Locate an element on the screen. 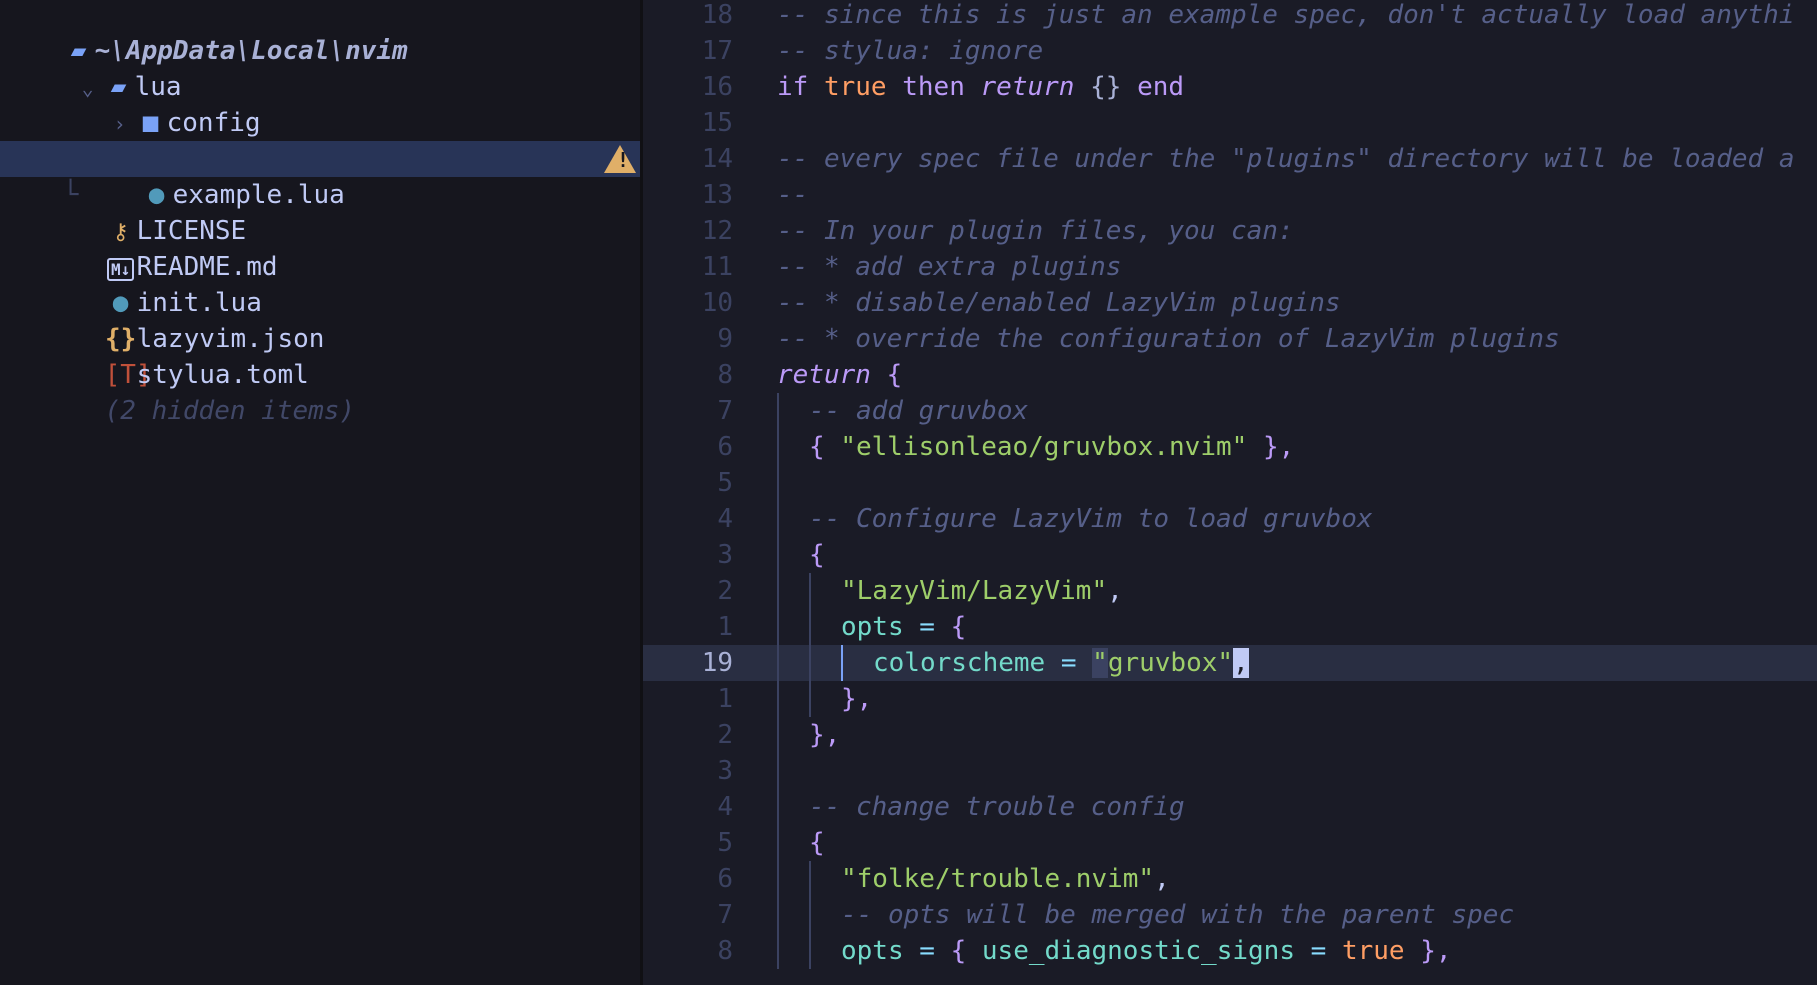 Image resolution: width=1817 pixels, height=985 pixels. code-line: 10 -- * disable/enabled LazyVim plugins is located at coordinates (1230, 303).